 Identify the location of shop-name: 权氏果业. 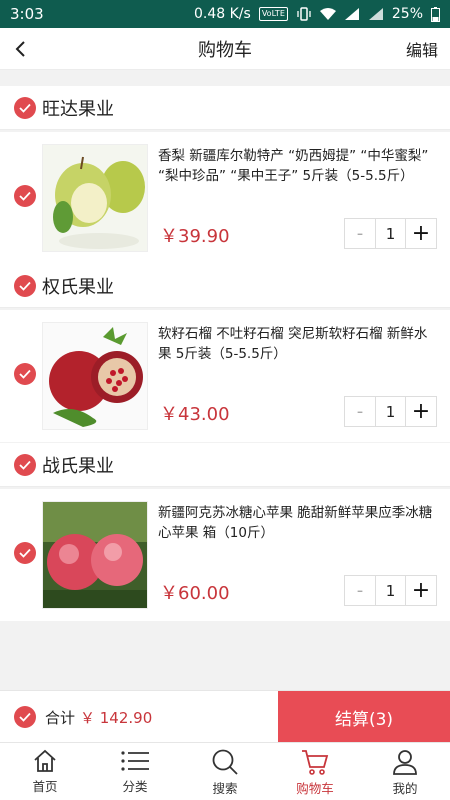
(78, 286).